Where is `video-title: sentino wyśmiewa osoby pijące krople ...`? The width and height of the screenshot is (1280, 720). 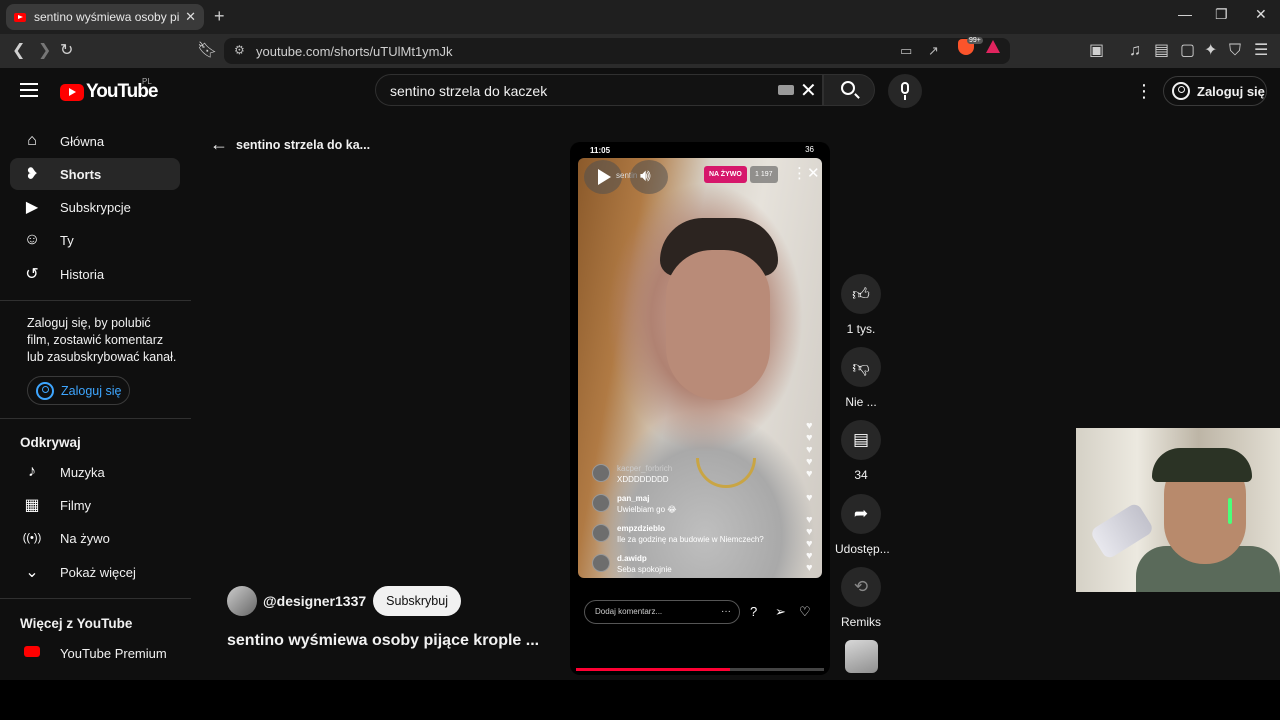
video-title: sentino wyśmiewa osoby pijące krople ... is located at coordinates (383, 641).